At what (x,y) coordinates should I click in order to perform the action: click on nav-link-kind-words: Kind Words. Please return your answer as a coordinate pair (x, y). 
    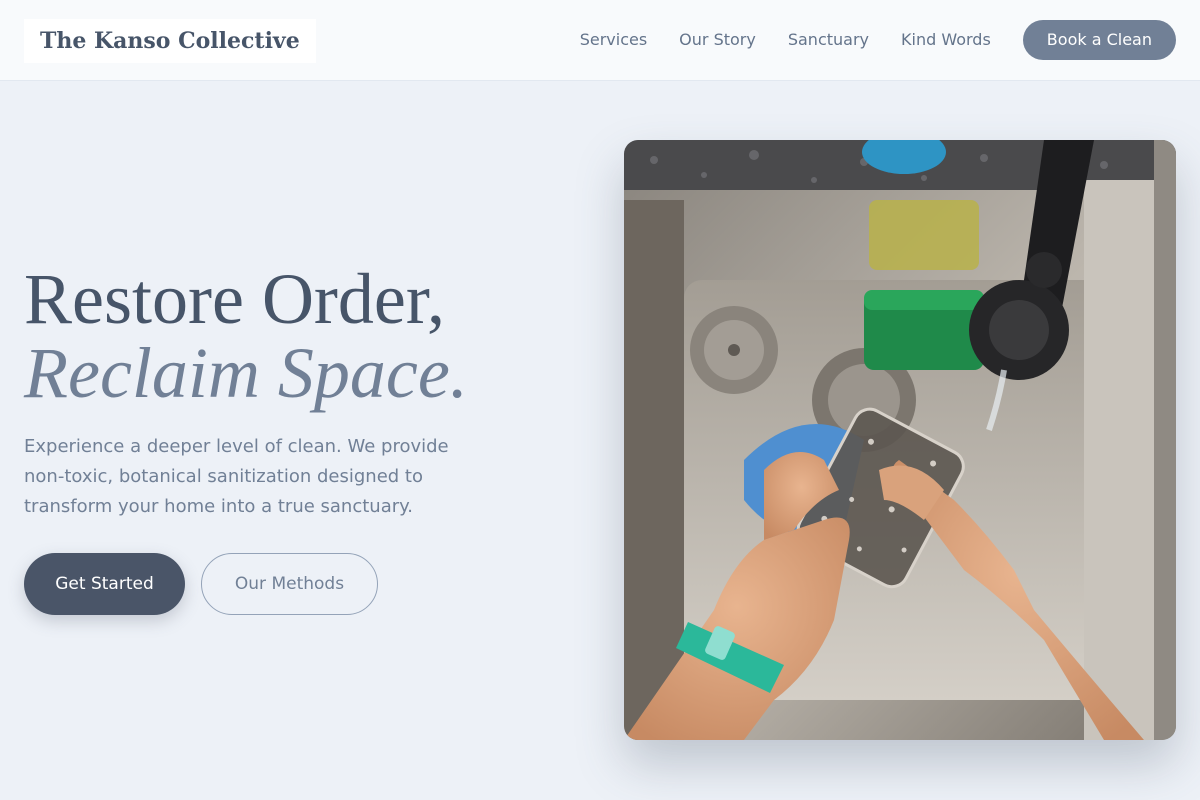
    Looking at the image, I should click on (946, 40).